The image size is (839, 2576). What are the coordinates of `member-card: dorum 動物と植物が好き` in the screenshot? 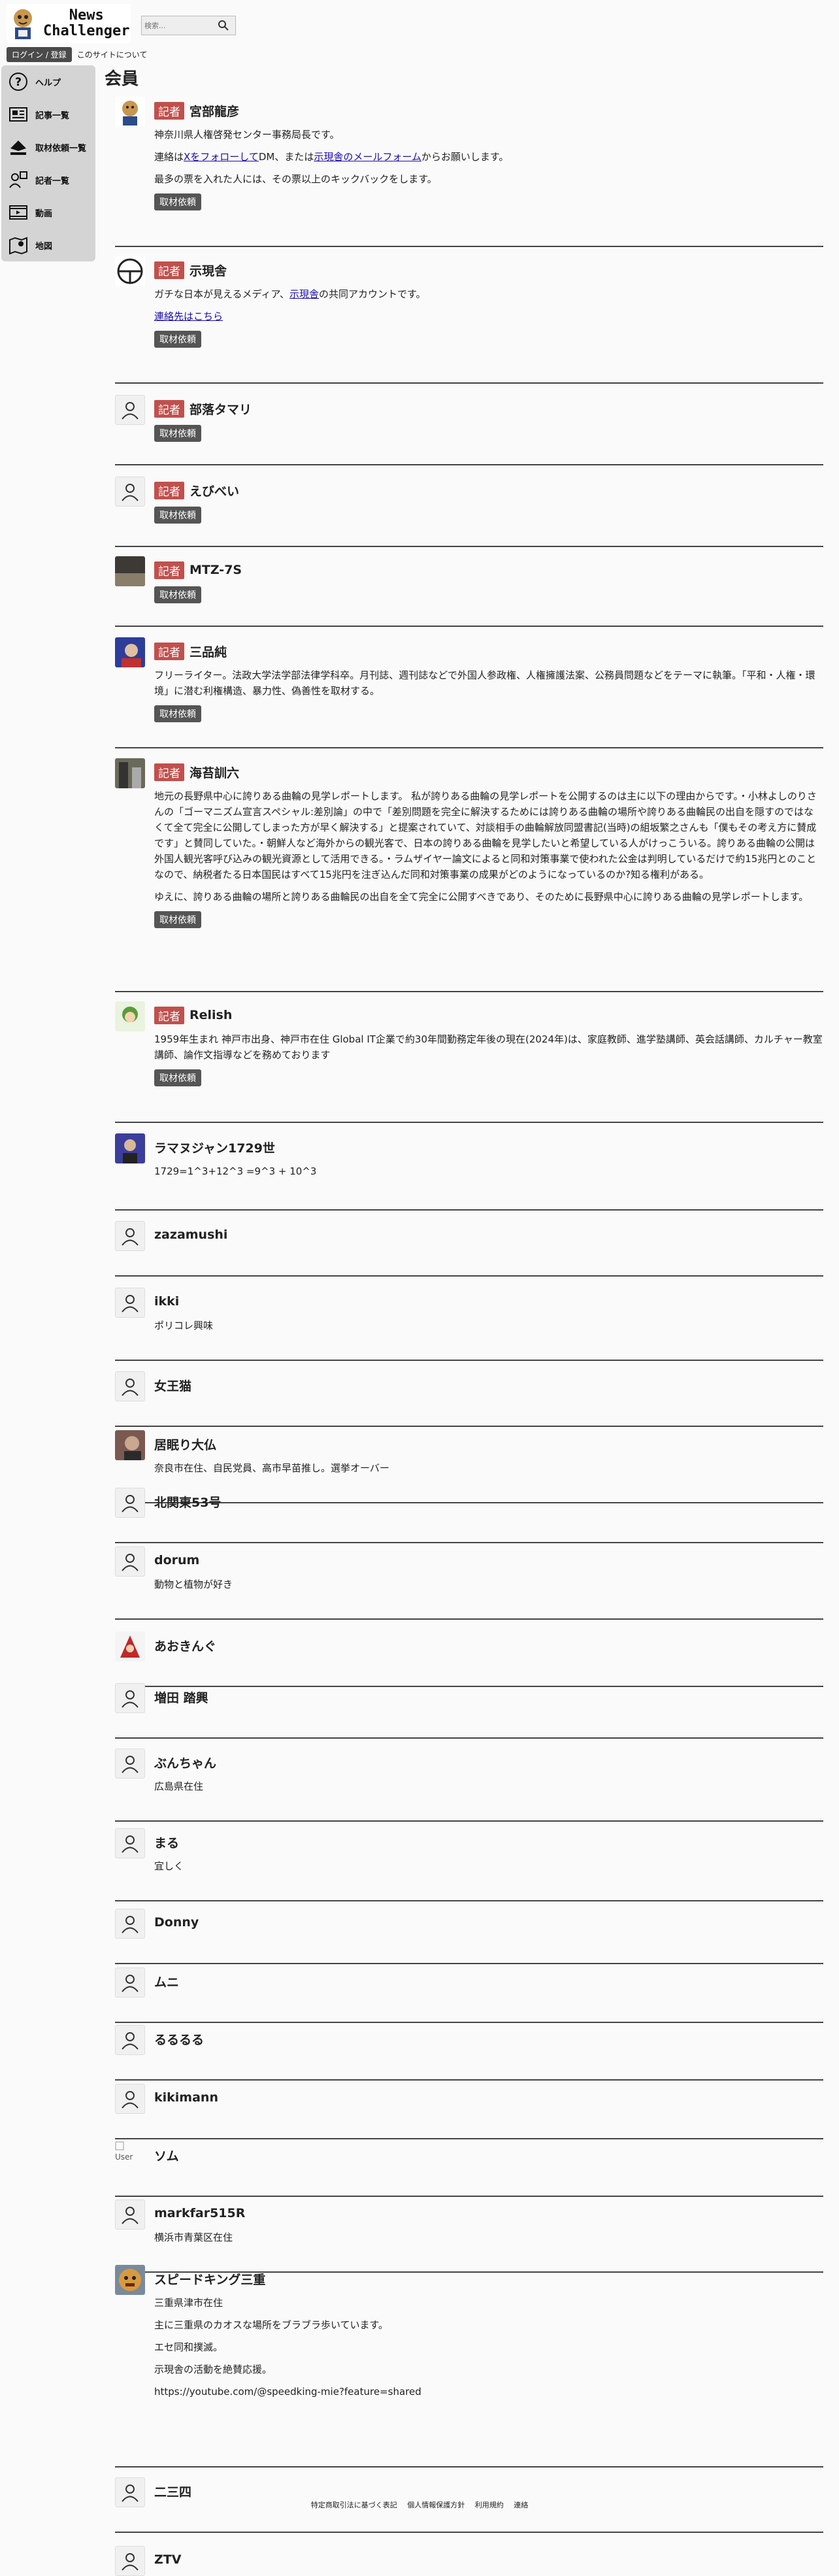 It's located at (469, 1583).